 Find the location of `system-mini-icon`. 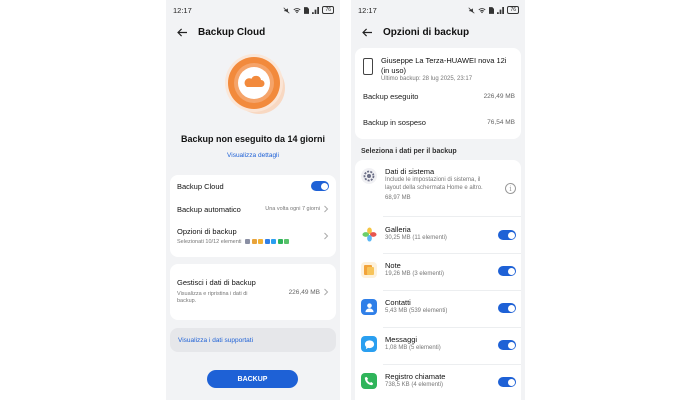

system-mini-icon is located at coordinates (248, 242).